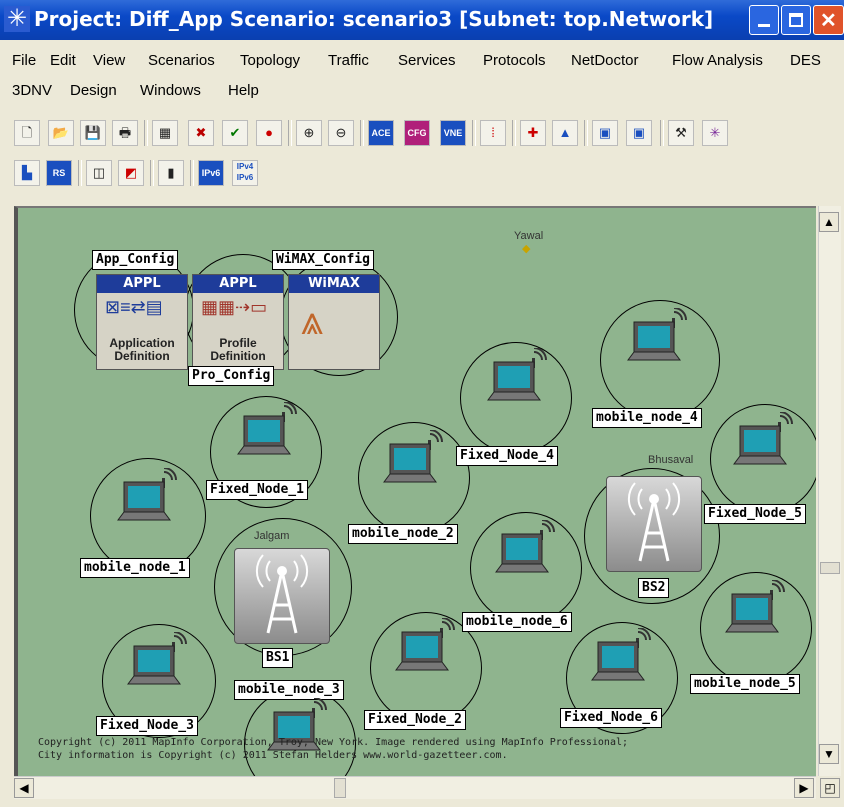 This screenshot has height=807, width=844. What do you see at coordinates (245, 173) in the screenshot?
I see `ipv4-ipv6-icon: IPv4 IPv6` at bounding box center [245, 173].